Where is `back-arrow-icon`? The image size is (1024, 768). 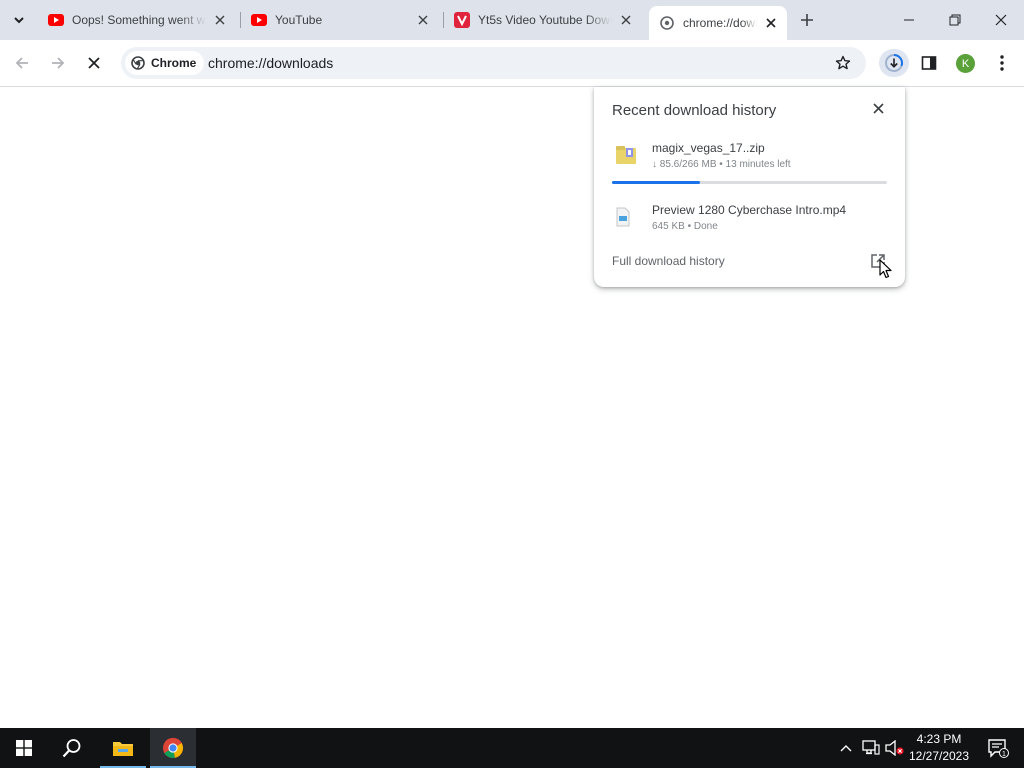
back-arrow-icon is located at coordinates (21, 63).